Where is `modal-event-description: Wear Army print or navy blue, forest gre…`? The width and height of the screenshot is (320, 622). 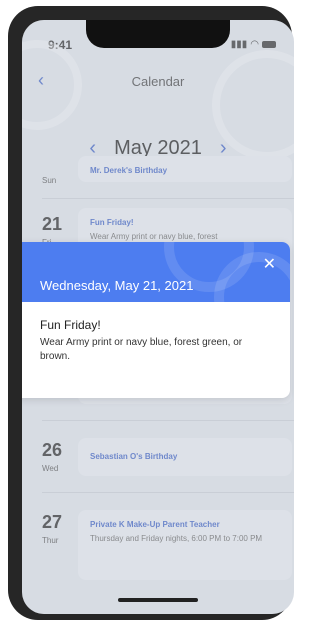 modal-event-description: Wear Army print or navy blue, forest gre… is located at coordinates (141, 349).